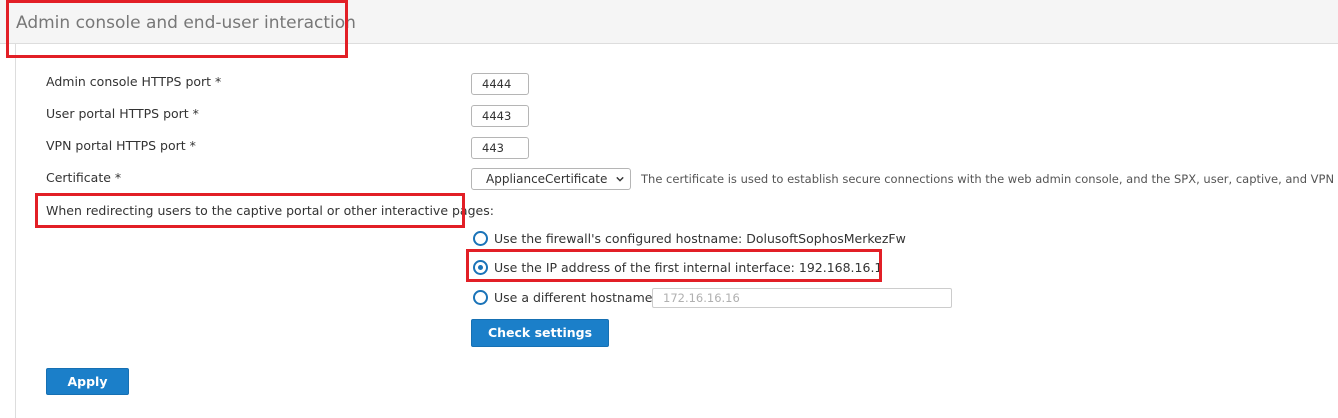  What do you see at coordinates (500, 148) in the screenshot?
I see `vpn-port-input` at bounding box center [500, 148].